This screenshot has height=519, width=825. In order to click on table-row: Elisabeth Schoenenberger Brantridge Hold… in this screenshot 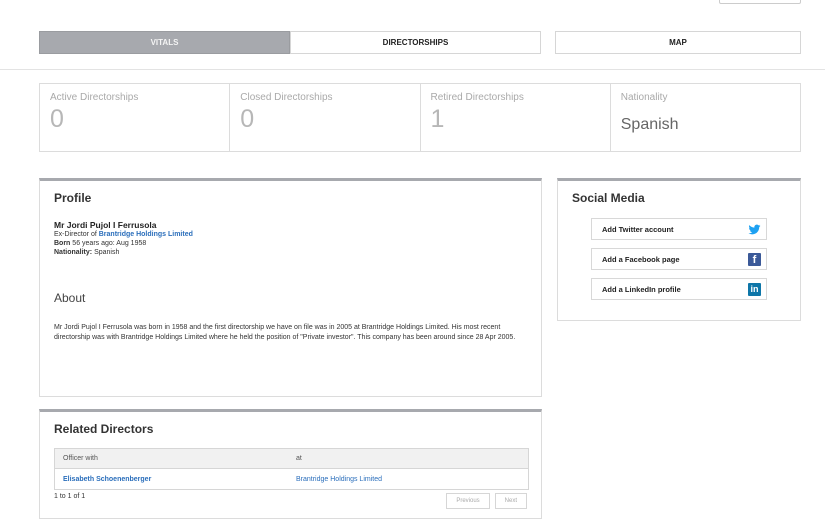, I will do `click(291, 479)`.